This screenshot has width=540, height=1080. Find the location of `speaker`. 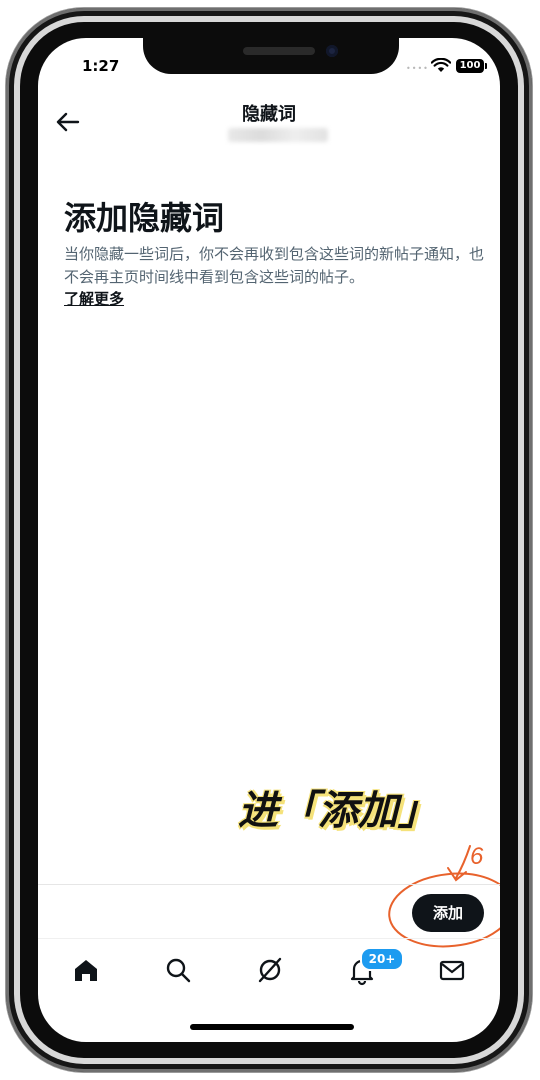

speaker is located at coordinates (279, 51).